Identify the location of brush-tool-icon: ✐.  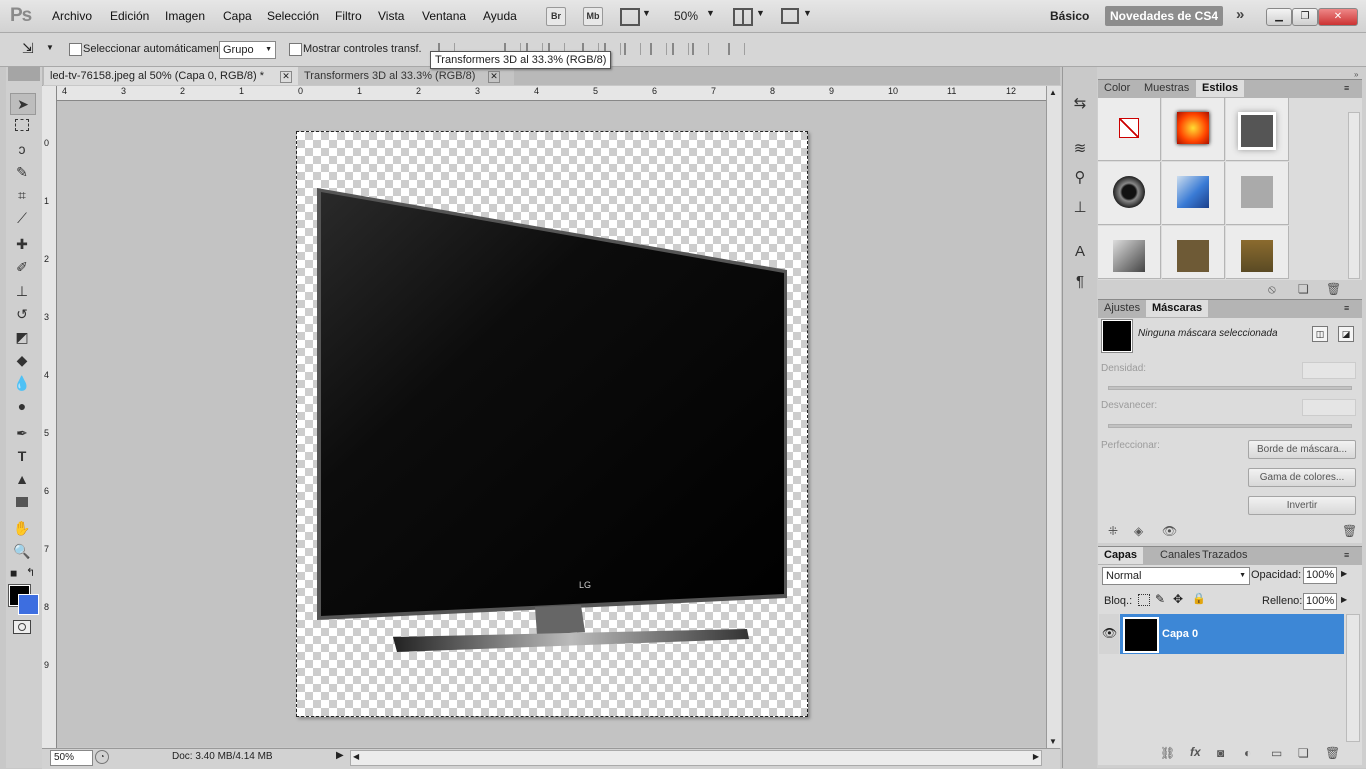
(22, 267).